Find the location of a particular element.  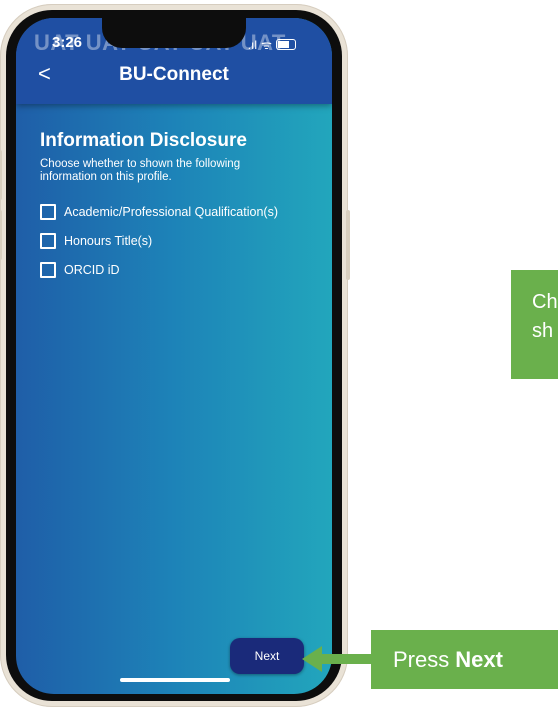

signal-icon: .ıl is located at coordinates (252, 44).